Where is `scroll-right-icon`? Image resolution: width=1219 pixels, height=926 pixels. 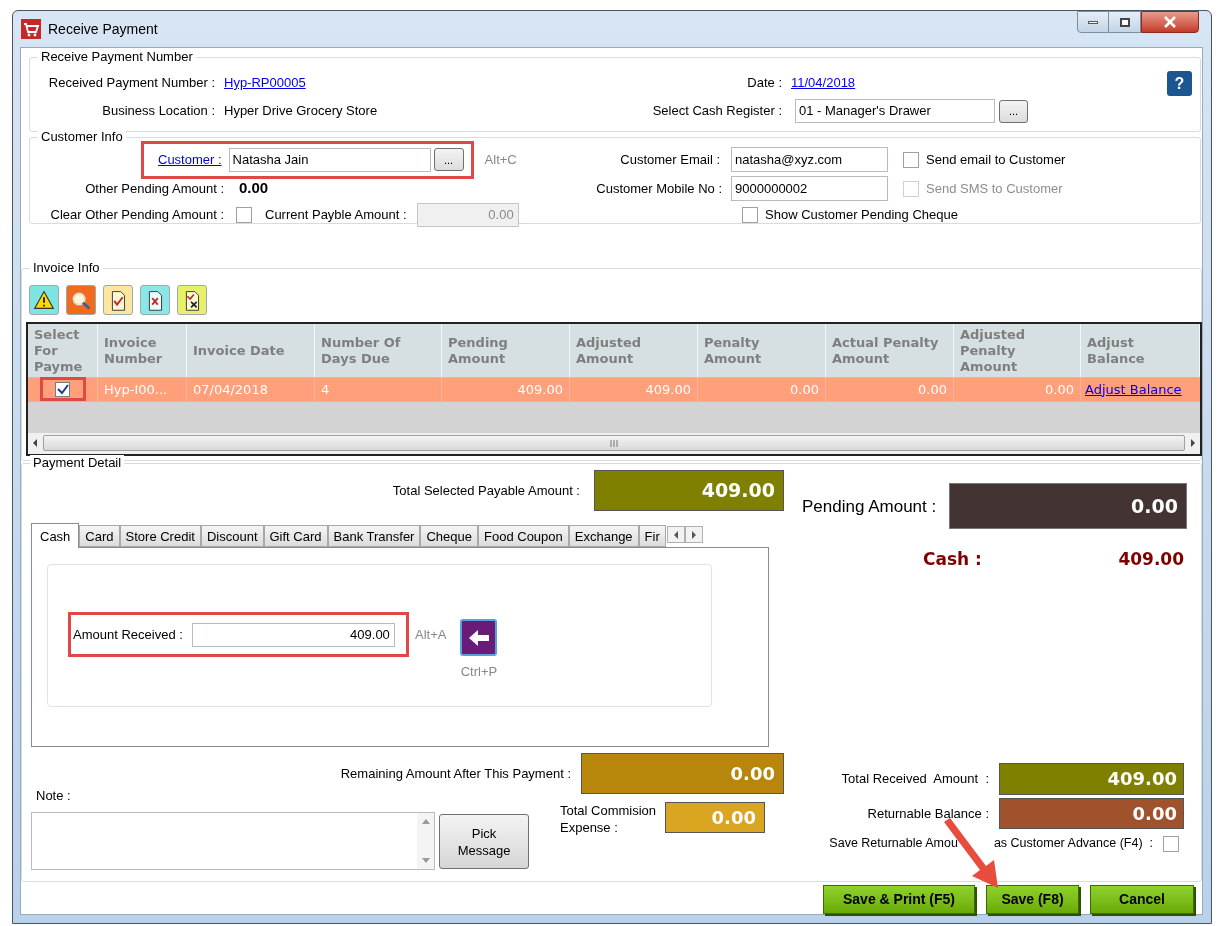 scroll-right-icon is located at coordinates (1193, 443).